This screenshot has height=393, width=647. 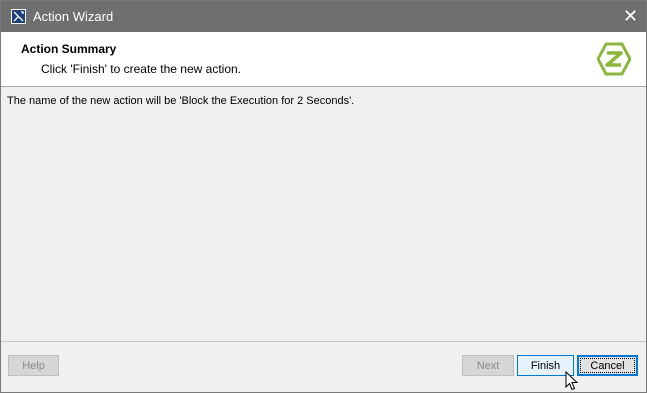 I want to click on close-icon: ✕, so click(x=630, y=16).